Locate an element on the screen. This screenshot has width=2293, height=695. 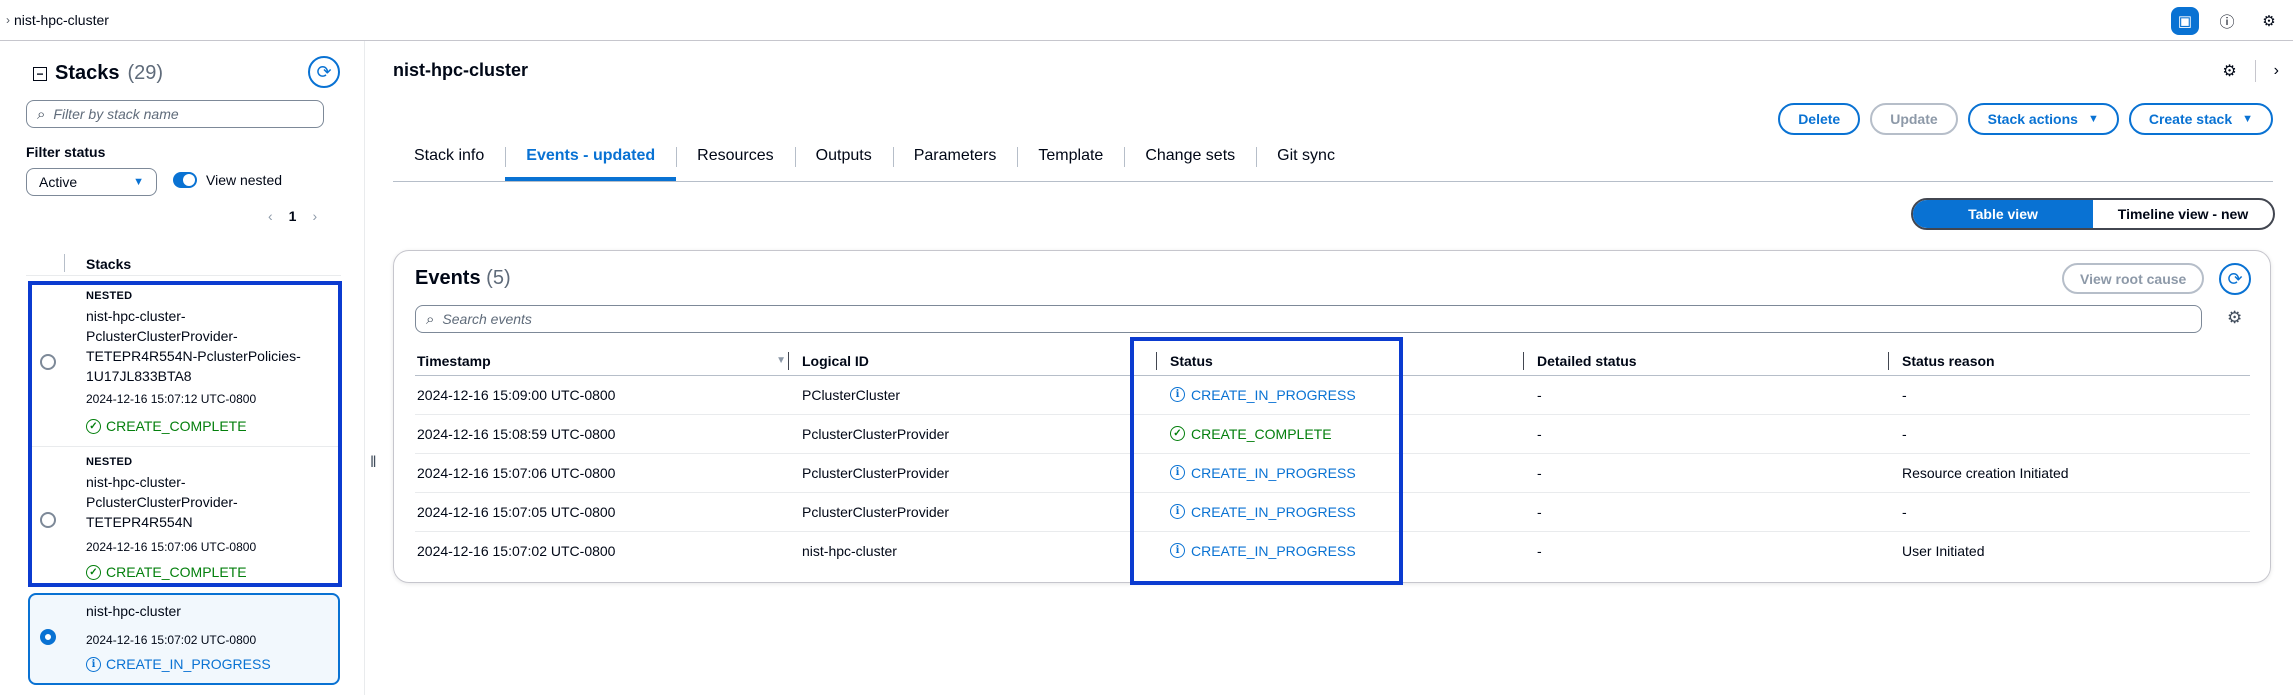
cell-timestamp: 2024-12-16 15:07:06 UTC-0800 is located at coordinates (607, 473).